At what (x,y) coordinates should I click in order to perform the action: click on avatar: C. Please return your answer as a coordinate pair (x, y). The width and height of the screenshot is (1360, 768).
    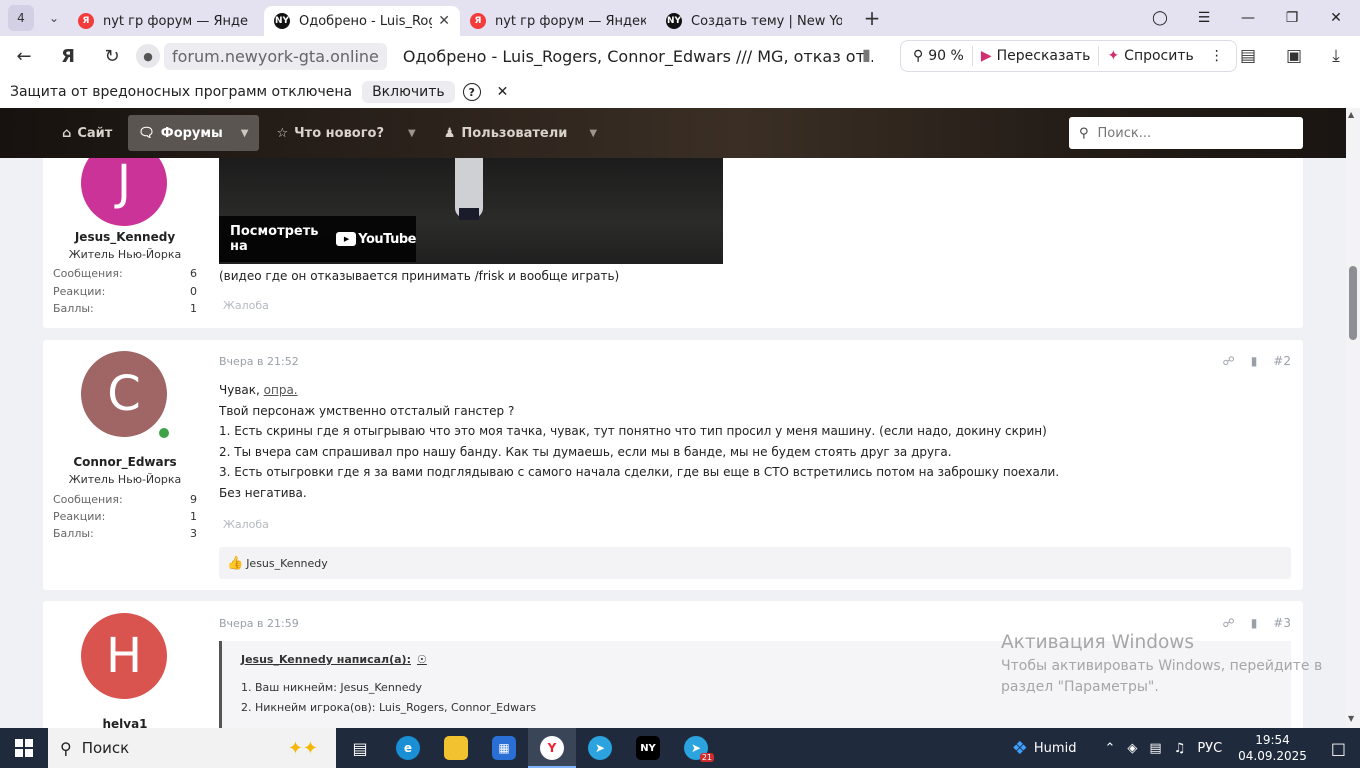
    Looking at the image, I should click on (126, 396).